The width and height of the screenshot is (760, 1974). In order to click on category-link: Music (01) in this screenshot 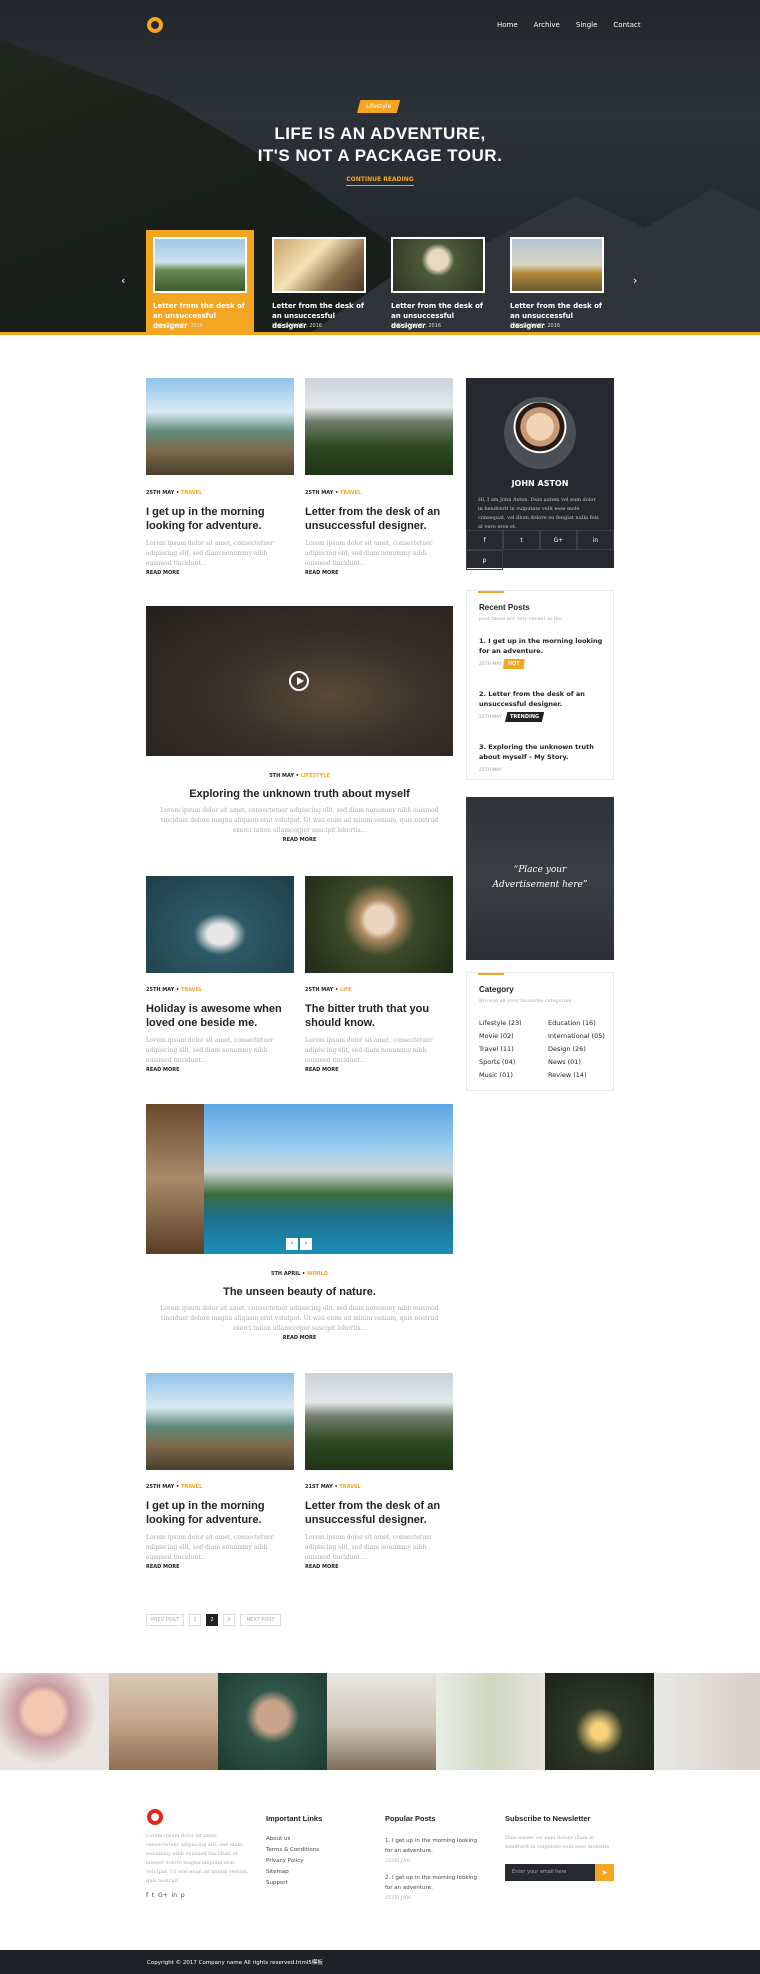, I will do `click(496, 1075)`.